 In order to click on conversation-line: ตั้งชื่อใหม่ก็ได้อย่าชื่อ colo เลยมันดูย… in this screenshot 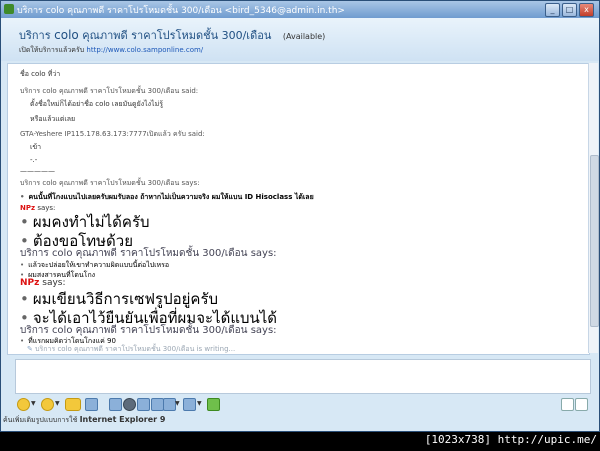, I will do `click(96, 104)`.